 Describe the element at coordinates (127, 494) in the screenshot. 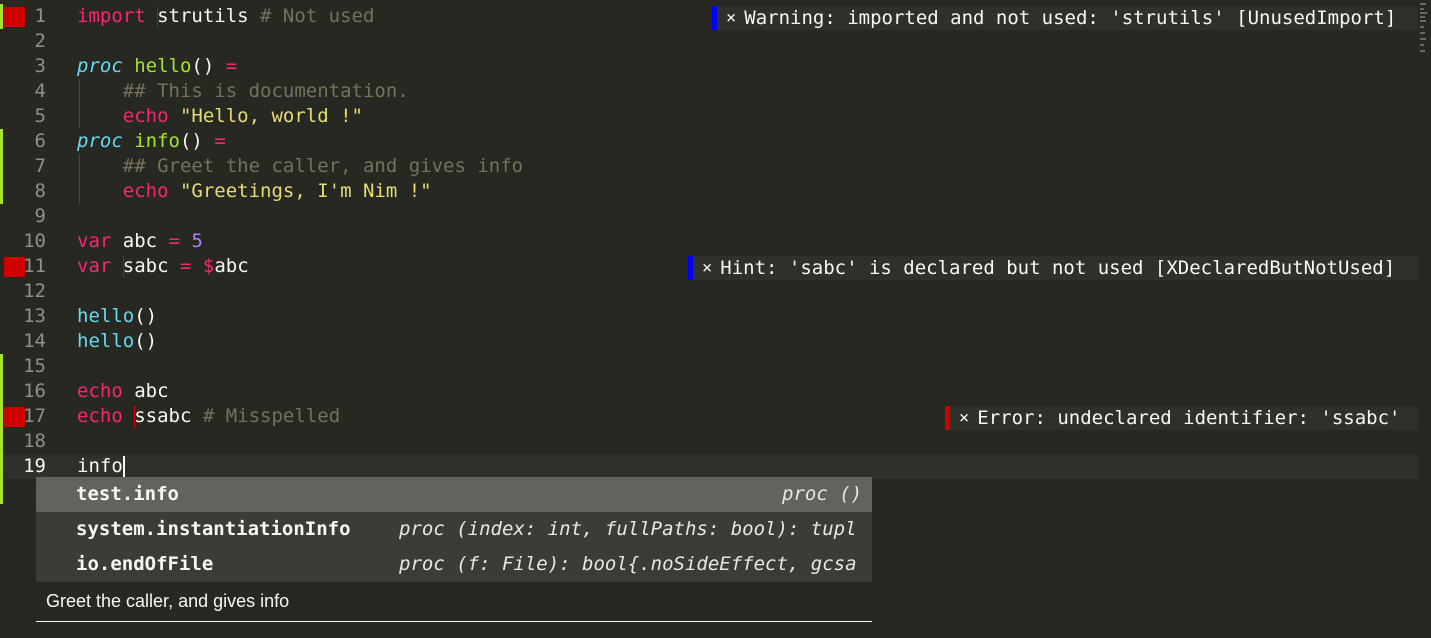

I see `completion-name: test.info` at that location.